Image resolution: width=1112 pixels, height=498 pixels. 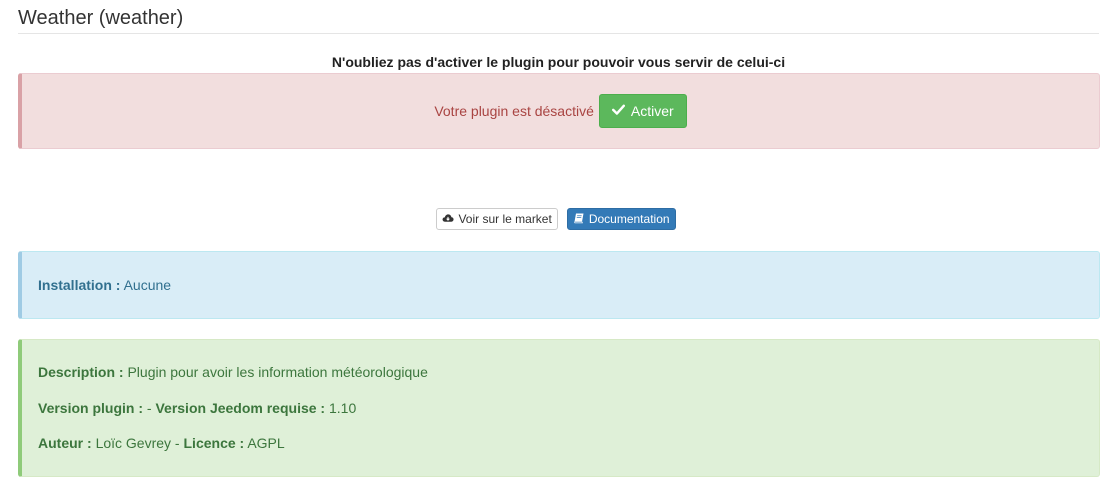 What do you see at coordinates (559, 285) in the screenshot?
I see `installation-panel: Installation : Aucune` at bounding box center [559, 285].